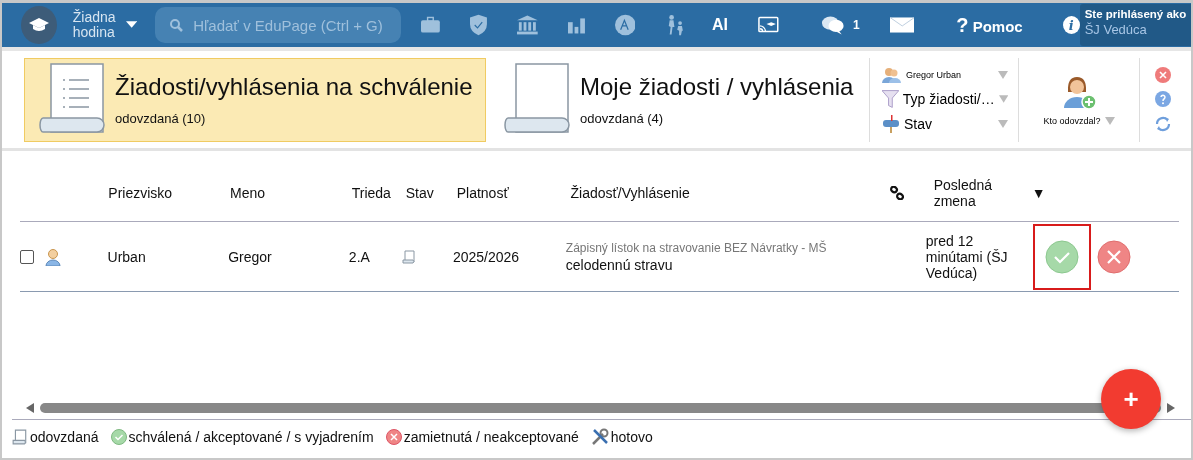 The height and width of the screenshot is (460, 1193). I want to click on message-count: 1, so click(856, 25).